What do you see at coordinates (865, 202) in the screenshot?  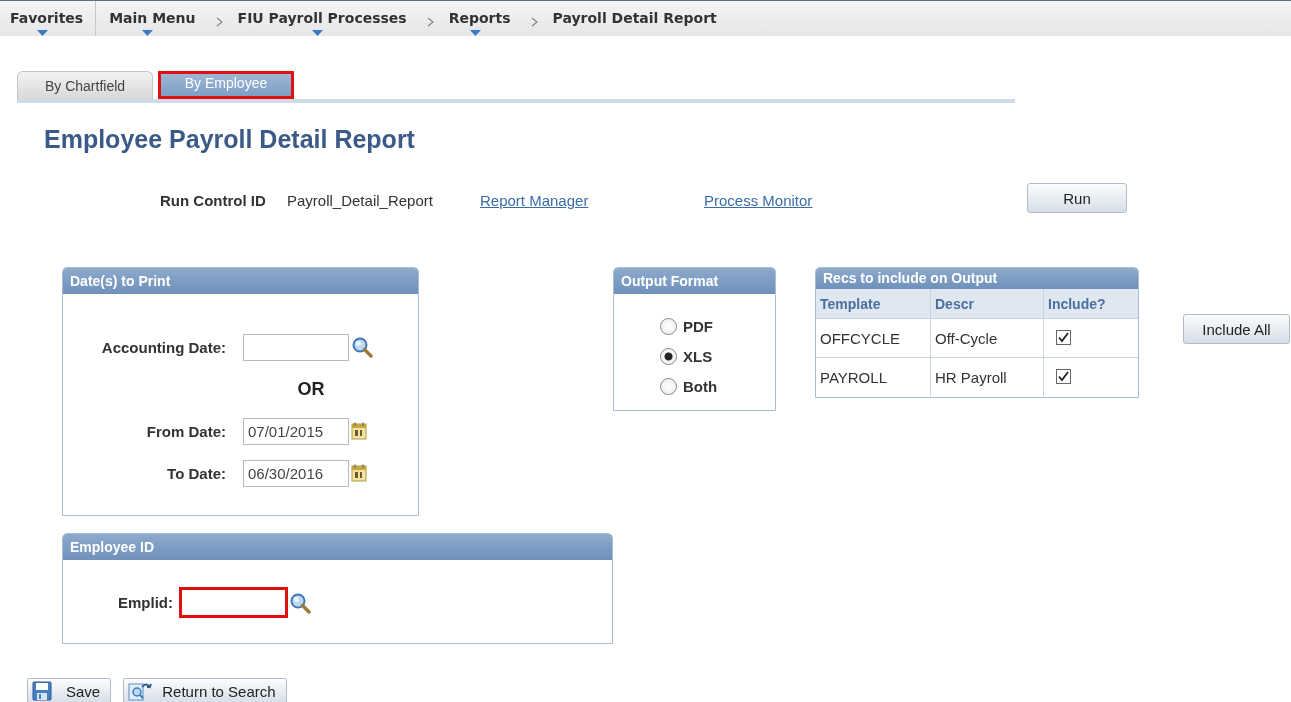 I see `link: Process Monitor` at bounding box center [865, 202].